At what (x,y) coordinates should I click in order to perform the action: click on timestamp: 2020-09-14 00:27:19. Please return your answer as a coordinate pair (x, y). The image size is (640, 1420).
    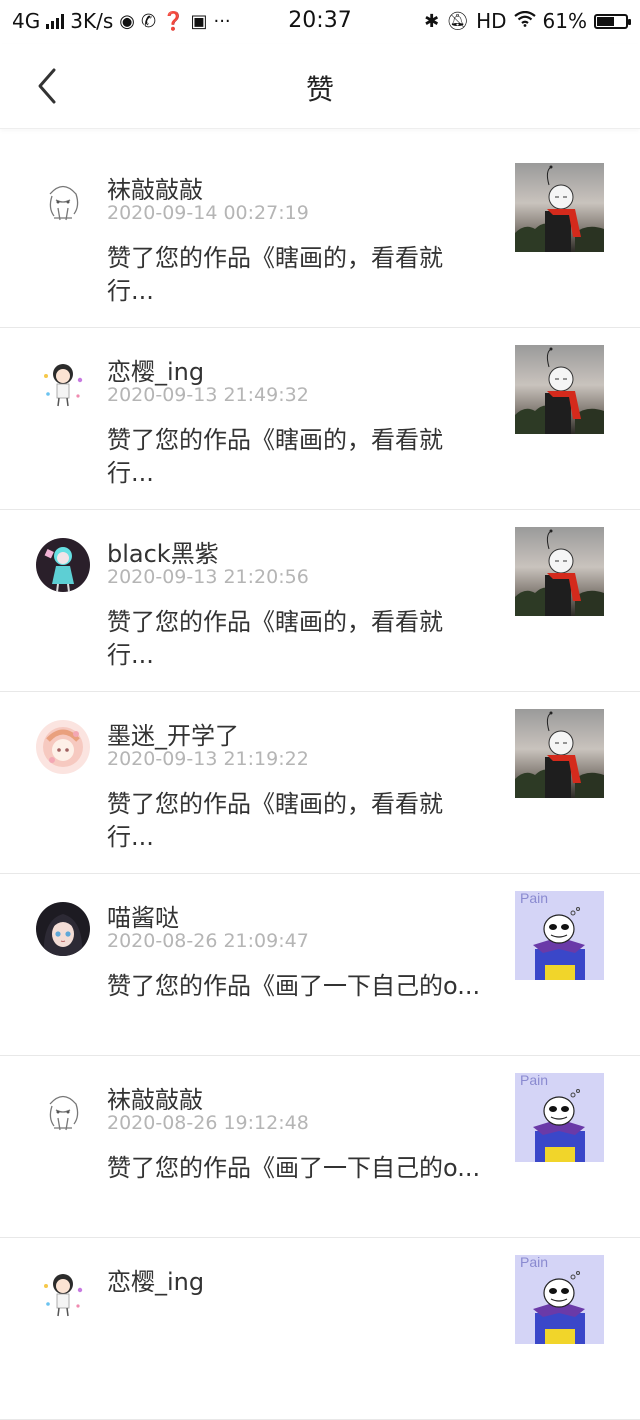
    Looking at the image, I should click on (208, 213).